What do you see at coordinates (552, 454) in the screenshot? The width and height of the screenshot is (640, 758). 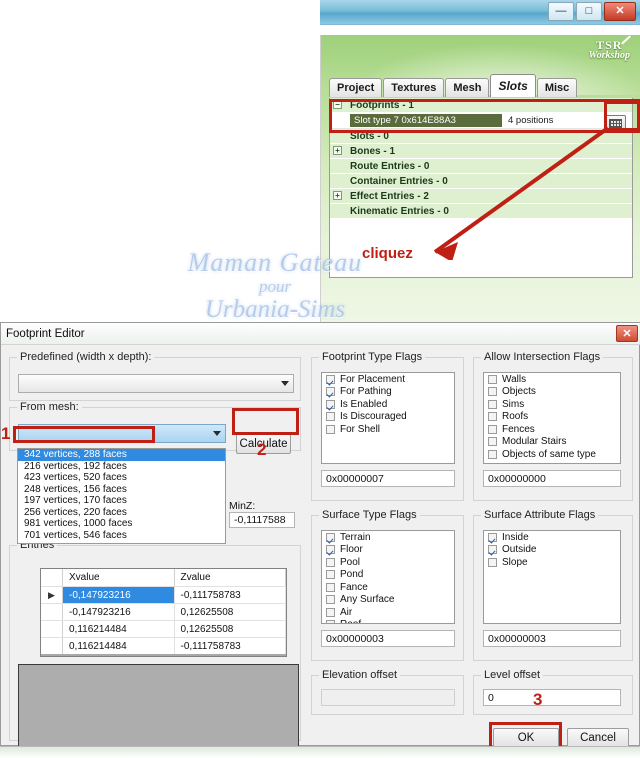 I see `checkbox-row: Objects of same type` at bounding box center [552, 454].